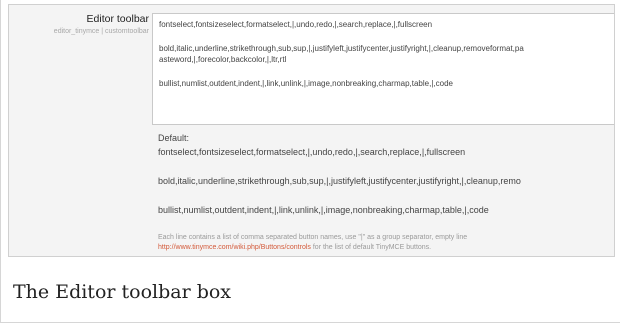 This screenshot has height=323, width=620. Describe the element at coordinates (117, 19) in the screenshot. I see `setting-title: Editor toolbar` at that location.